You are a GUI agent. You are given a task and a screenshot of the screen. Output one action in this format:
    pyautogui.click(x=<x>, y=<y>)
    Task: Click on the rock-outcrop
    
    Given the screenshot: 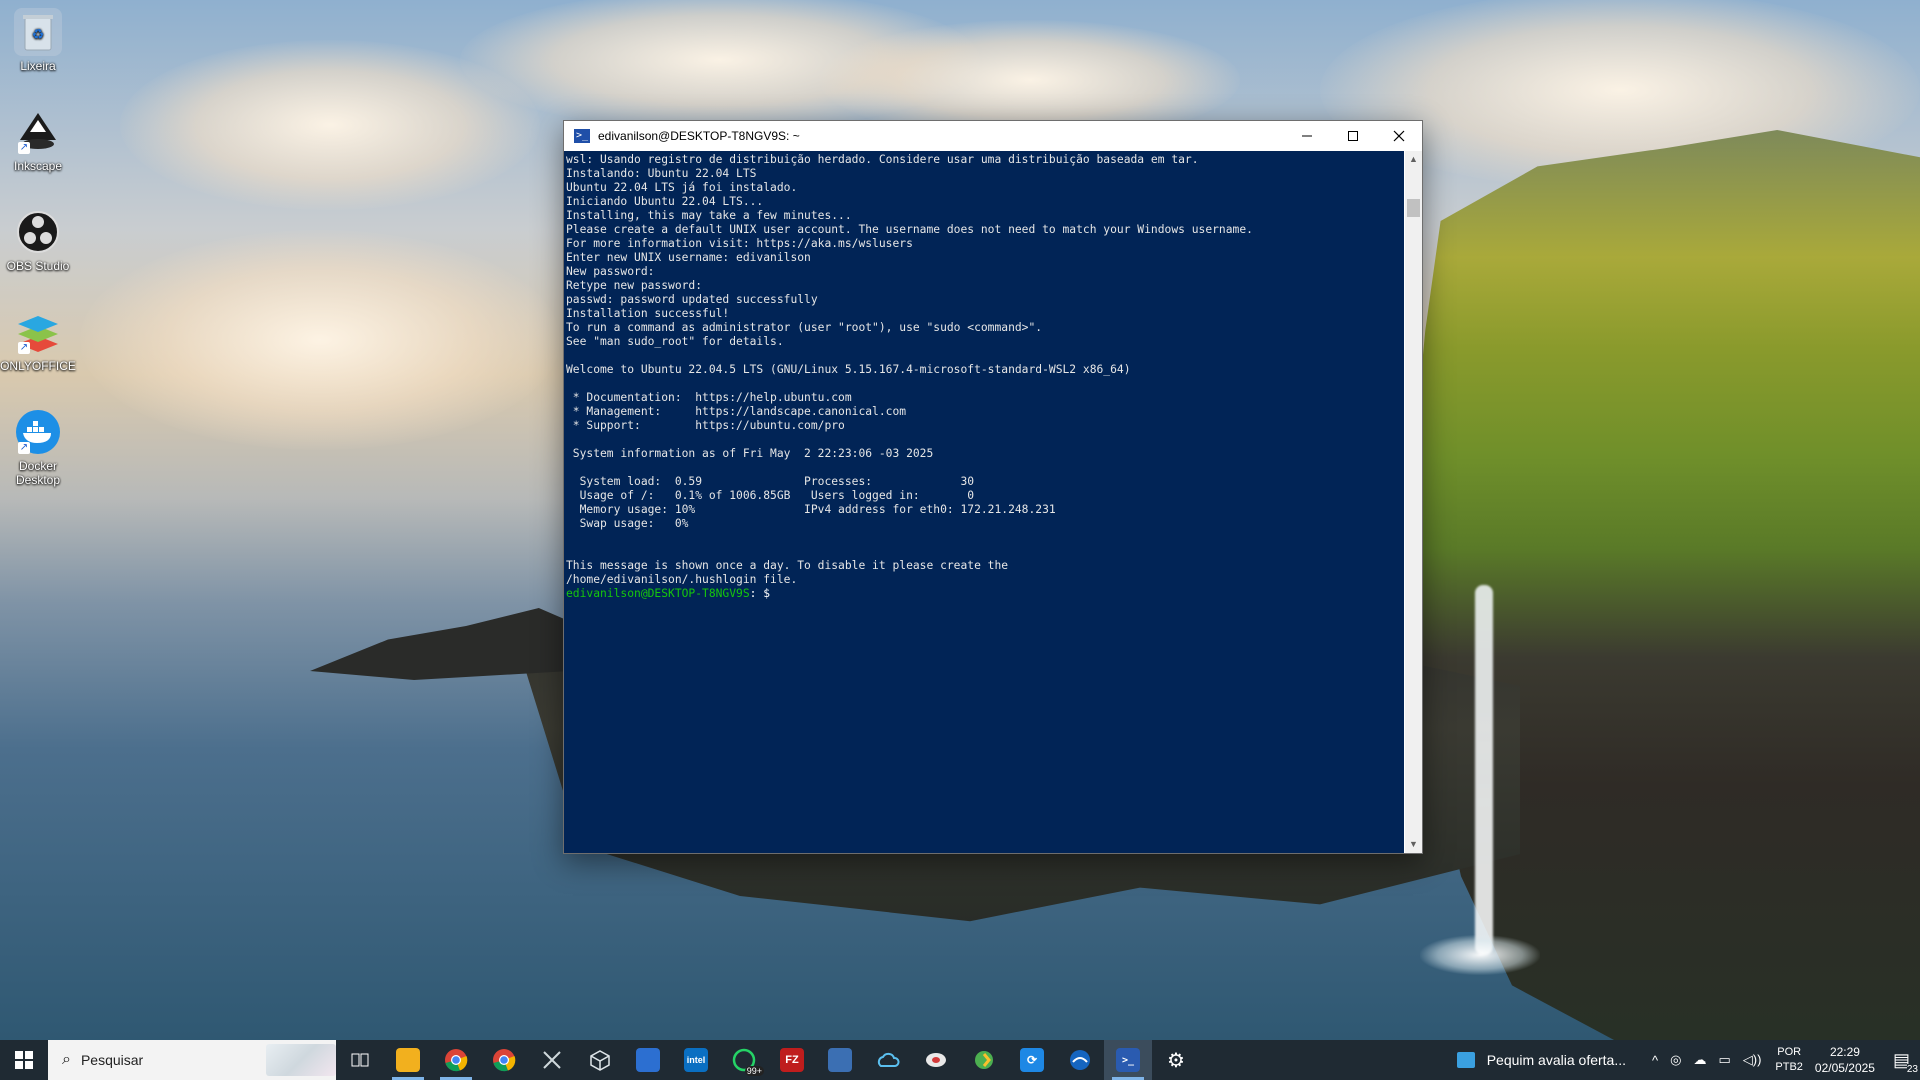 What is the action you would take?
    pyautogui.click(x=440, y=644)
    